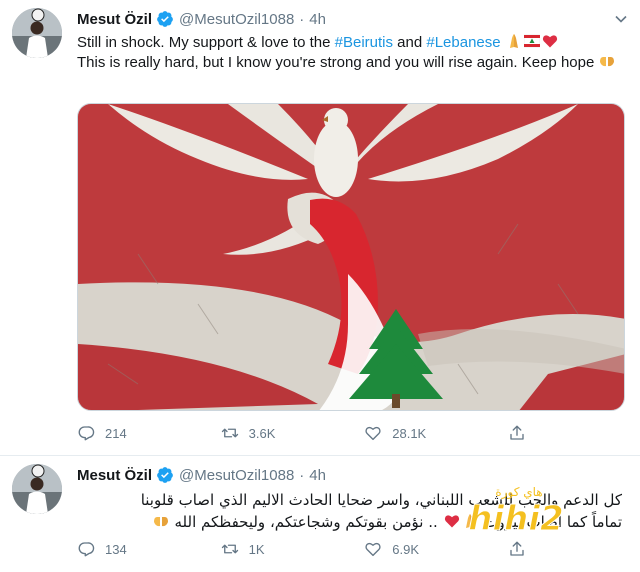 This screenshot has width=640, height=572. I want to click on tweet-actions: 134 1K 6.9K, so click(307, 549).